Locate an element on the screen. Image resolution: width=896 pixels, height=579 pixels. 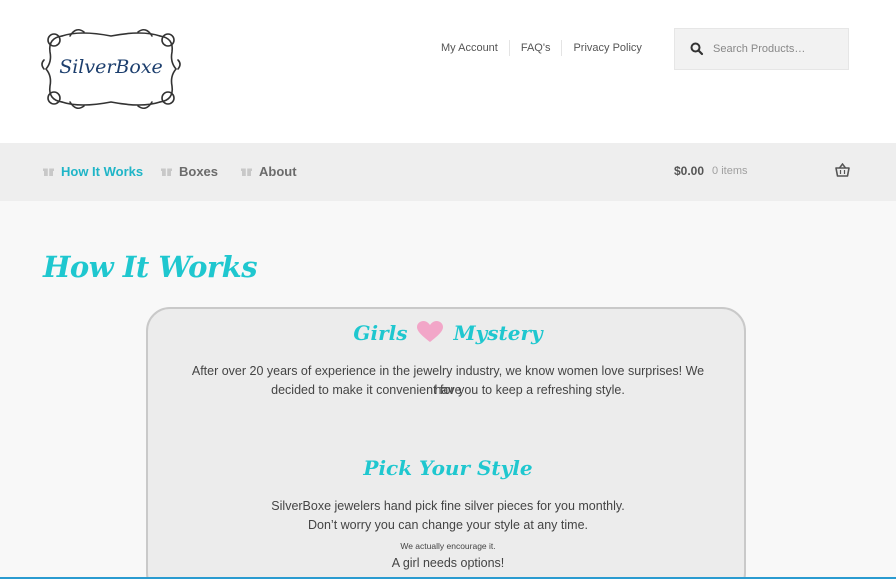
faqs-link: FAQ's is located at coordinates (535, 48).